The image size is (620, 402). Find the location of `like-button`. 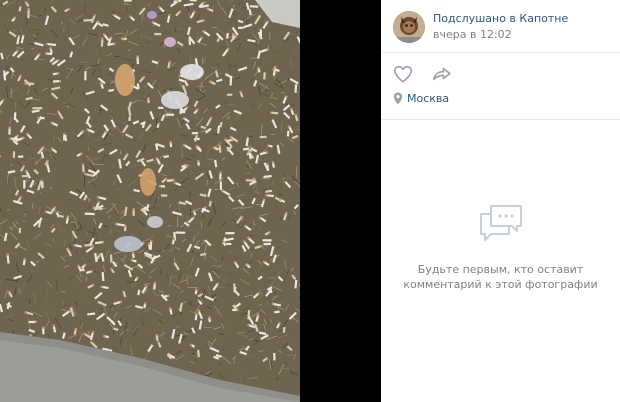

like-button is located at coordinates (403, 74).